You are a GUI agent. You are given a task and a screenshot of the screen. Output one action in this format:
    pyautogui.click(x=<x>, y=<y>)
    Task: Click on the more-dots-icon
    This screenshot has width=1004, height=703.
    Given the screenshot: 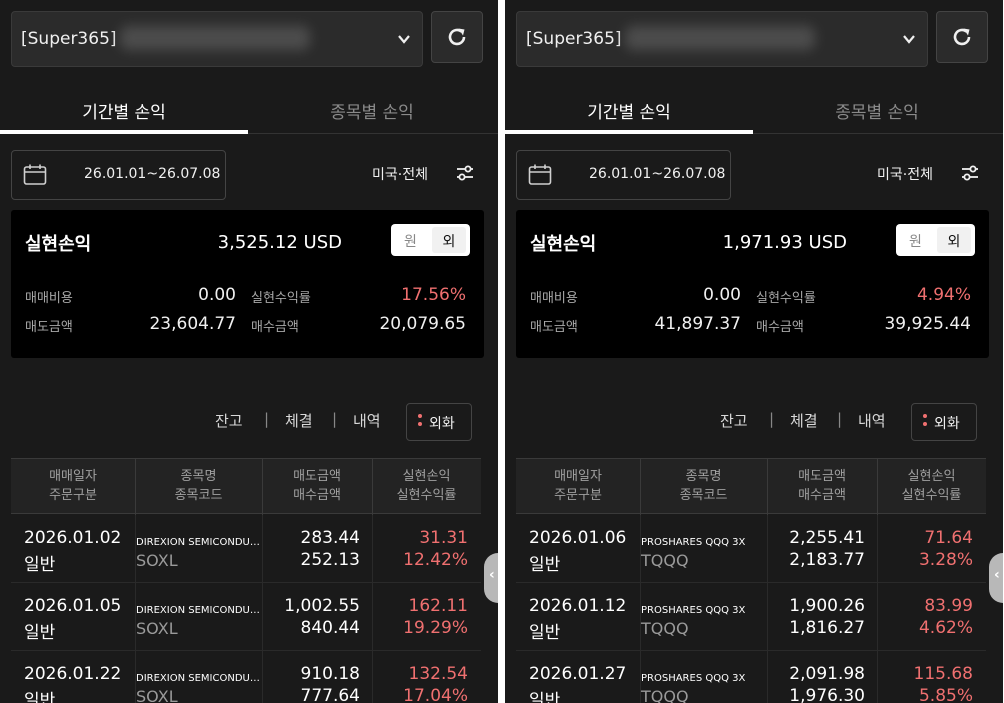 What is the action you would take?
    pyautogui.click(x=925, y=416)
    